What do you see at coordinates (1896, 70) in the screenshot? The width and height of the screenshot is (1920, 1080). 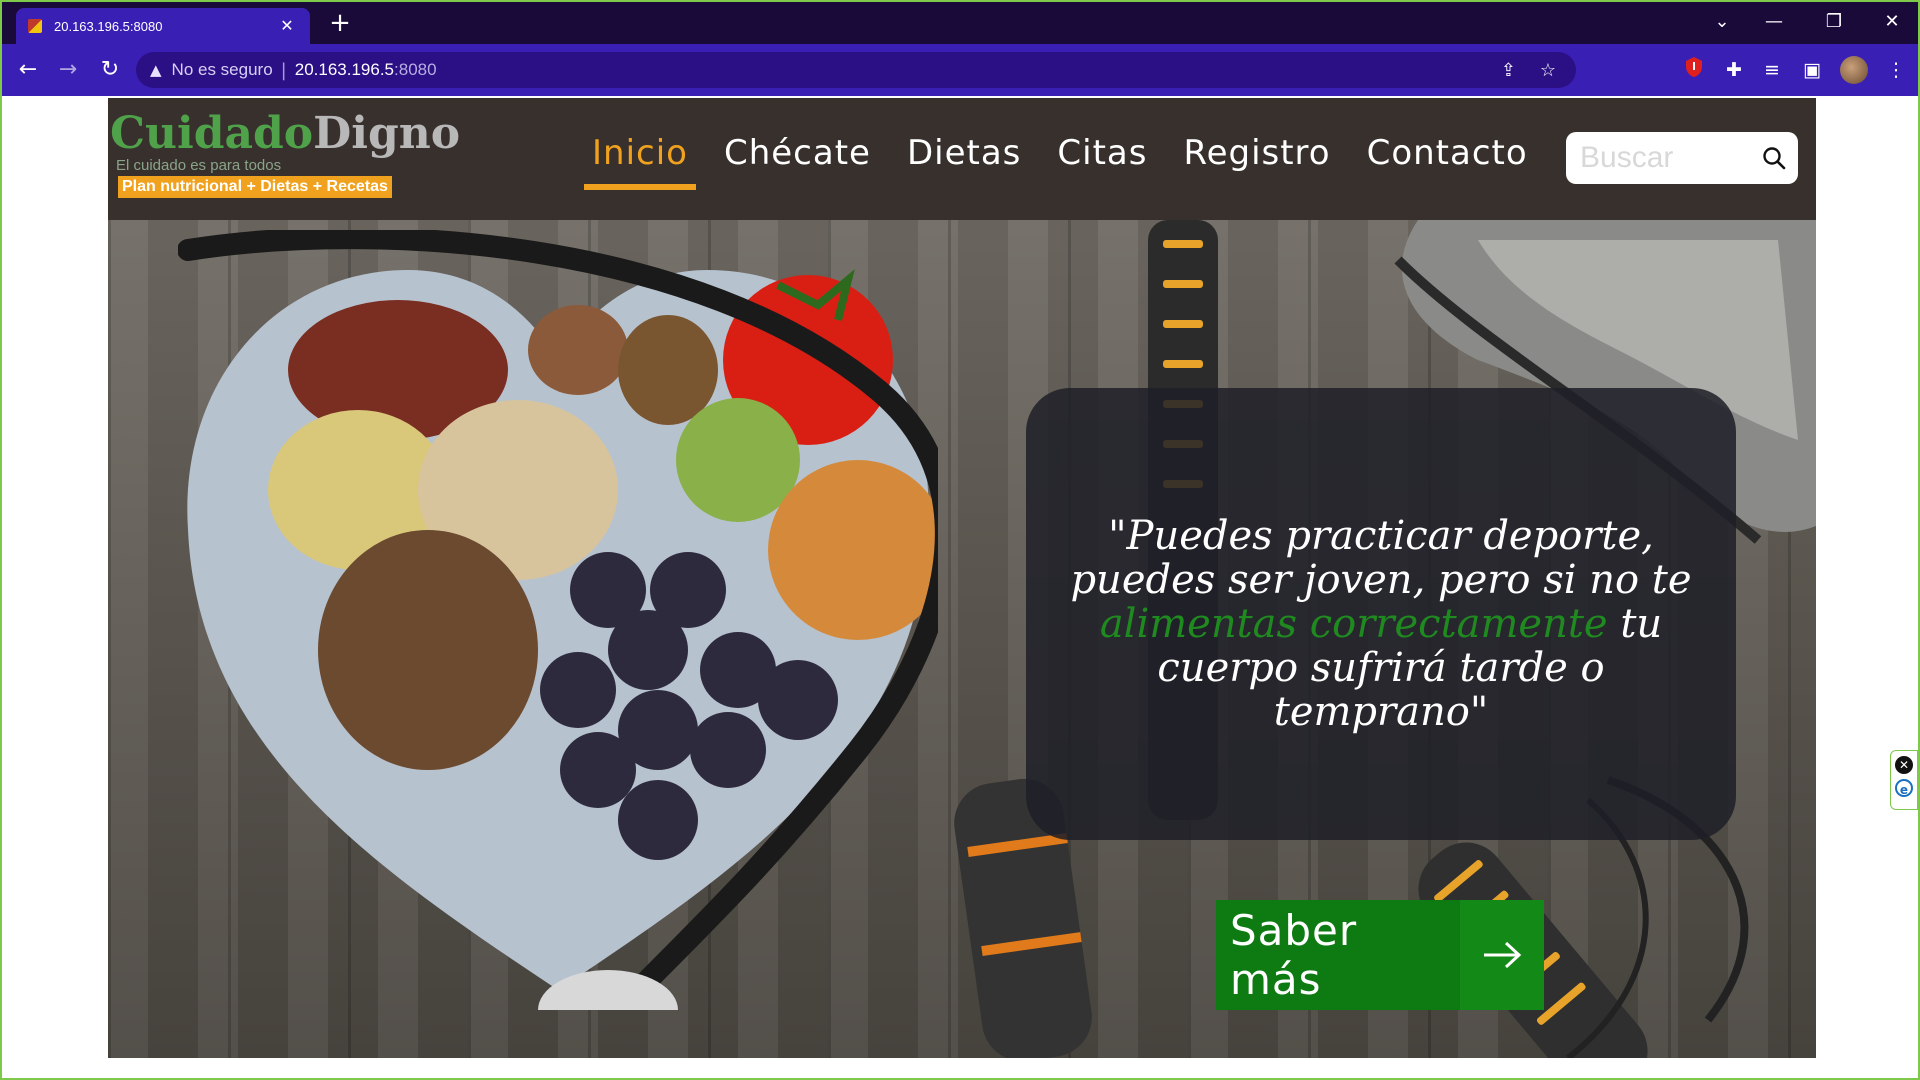 I see `more-menu-icon: ⋮` at bounding box center [1896, 70].